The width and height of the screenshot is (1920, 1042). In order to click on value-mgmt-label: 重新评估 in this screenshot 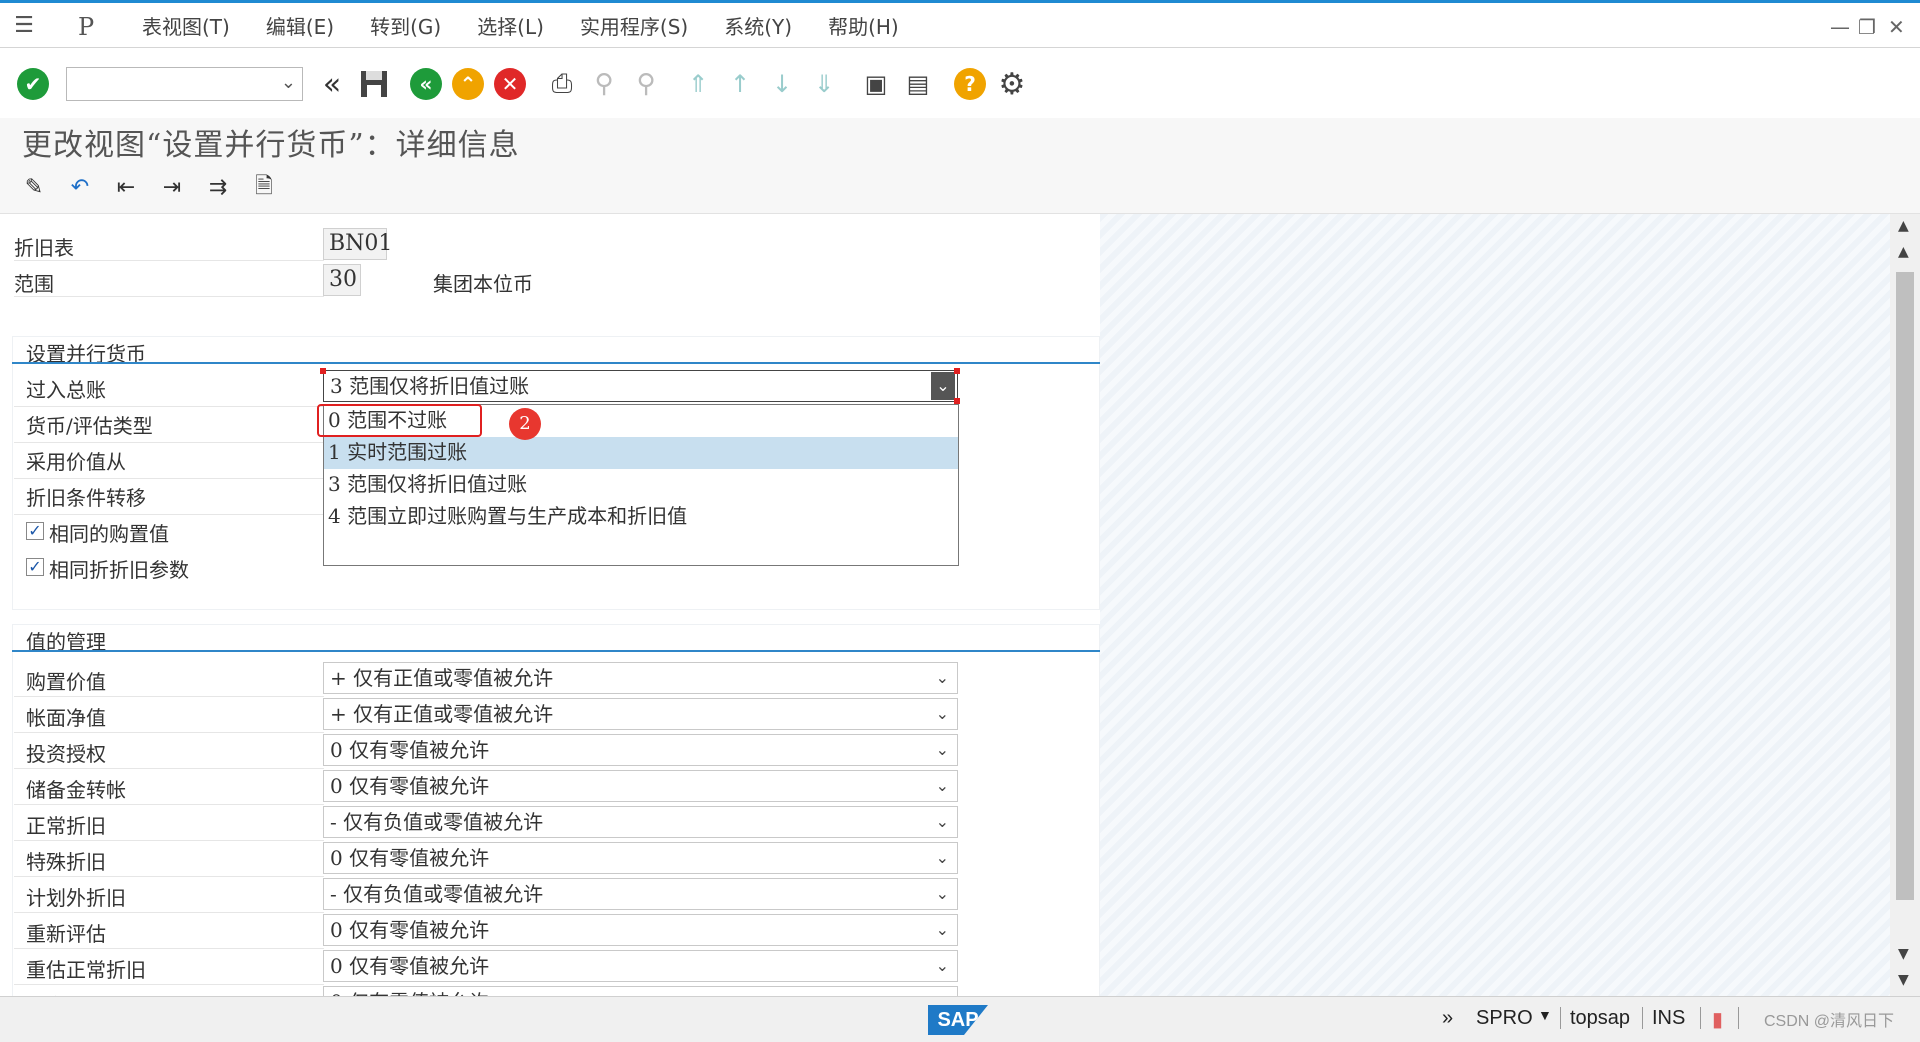, I will do `click(66, 934)`.